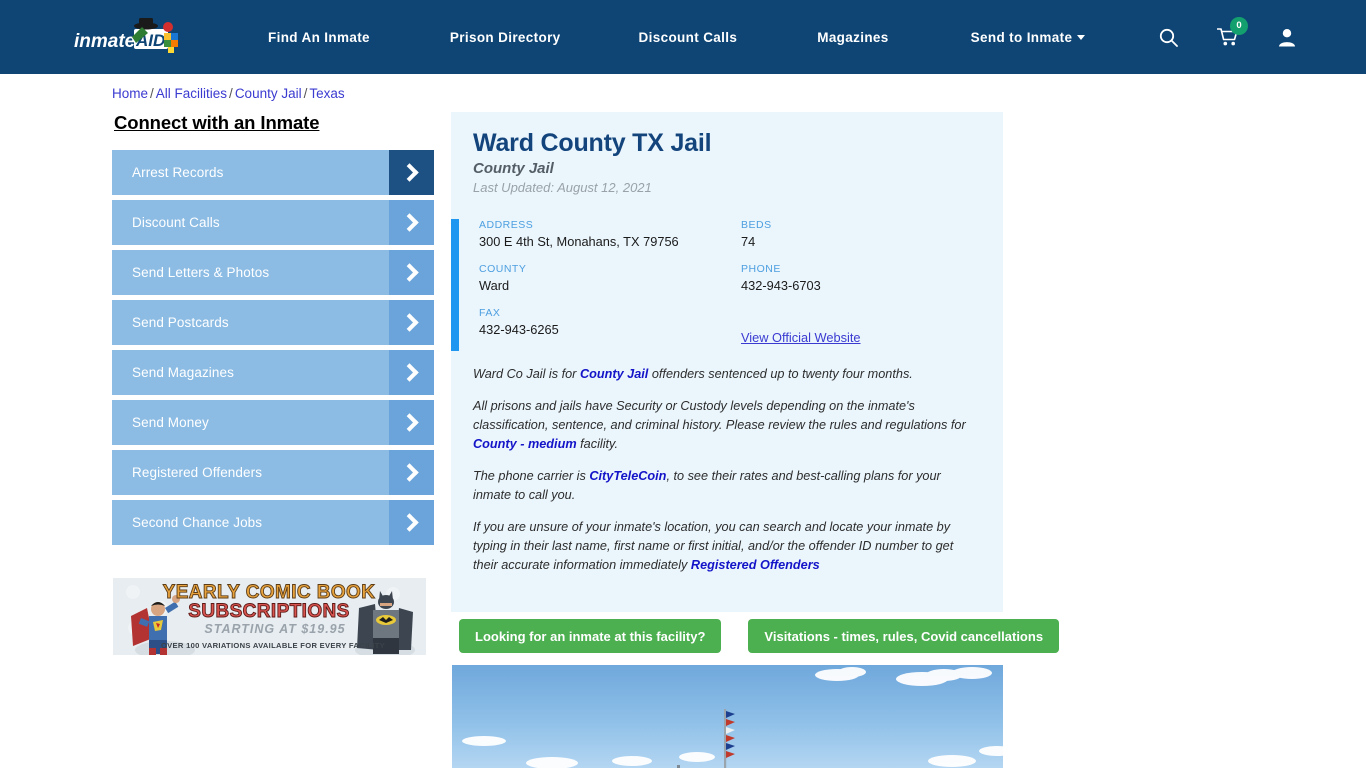  I want to click on field-phone-value: 432-943-6703, so click(781, 285).